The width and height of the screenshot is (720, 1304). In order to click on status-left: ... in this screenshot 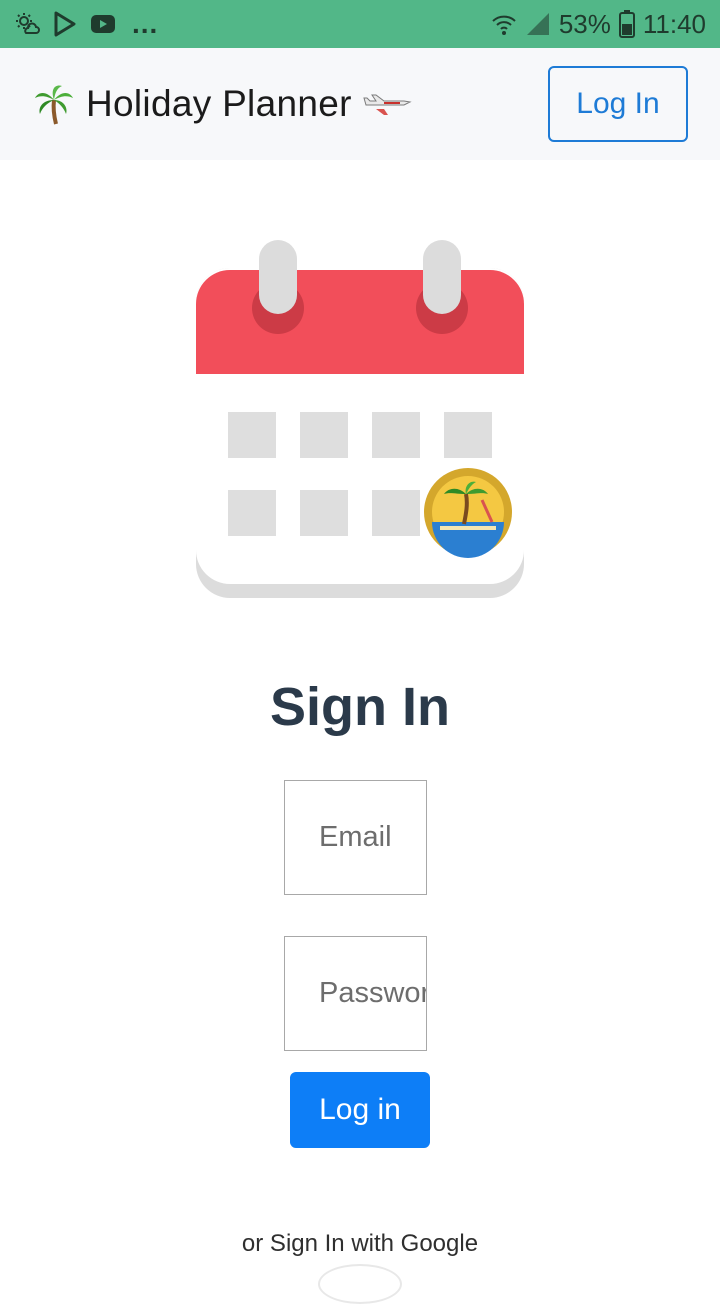, I will do `click(86, 23)`.